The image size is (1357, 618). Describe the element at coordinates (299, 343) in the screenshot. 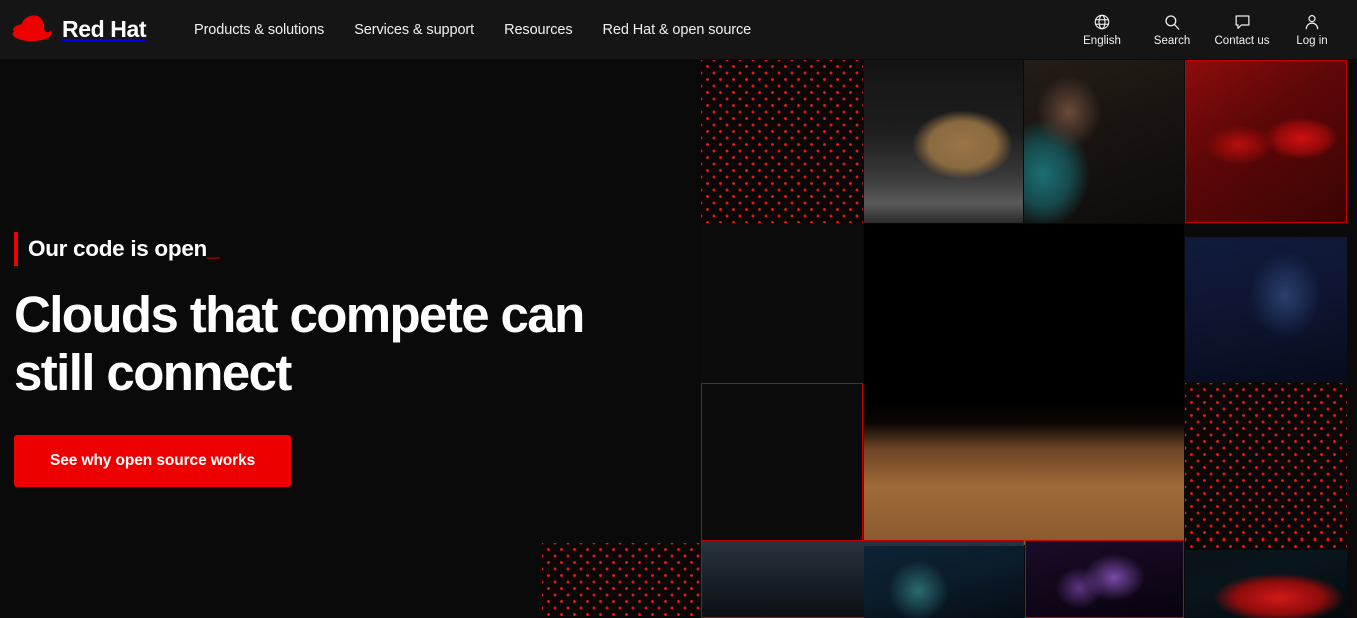

I see `hero-headline: Clouds that compete can still connect` at that location.